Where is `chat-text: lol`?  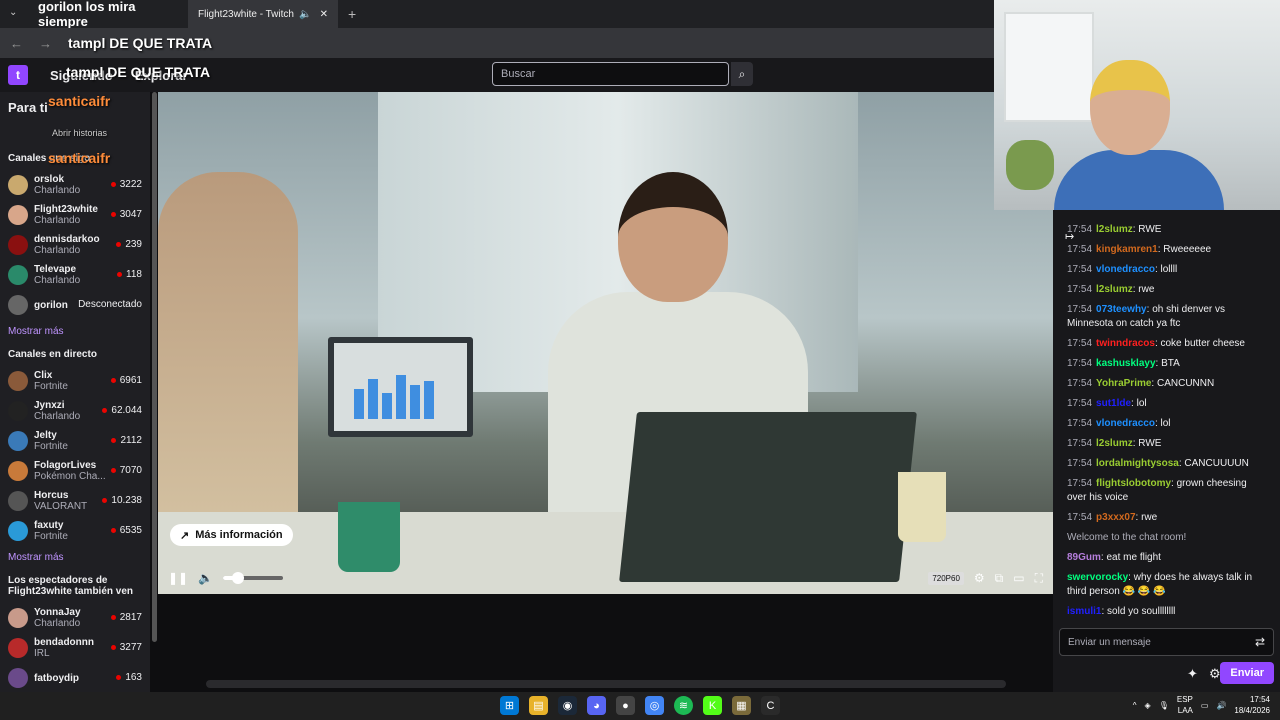
chat-text: lol is located at coordinates (1165, 423).